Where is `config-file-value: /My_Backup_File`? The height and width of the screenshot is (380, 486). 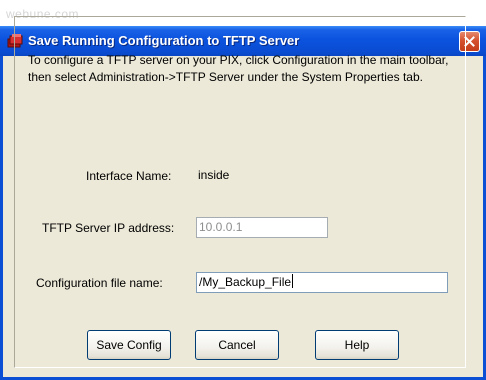
config-file-value: /My_Backup_File is located at coordinates (245, 282).